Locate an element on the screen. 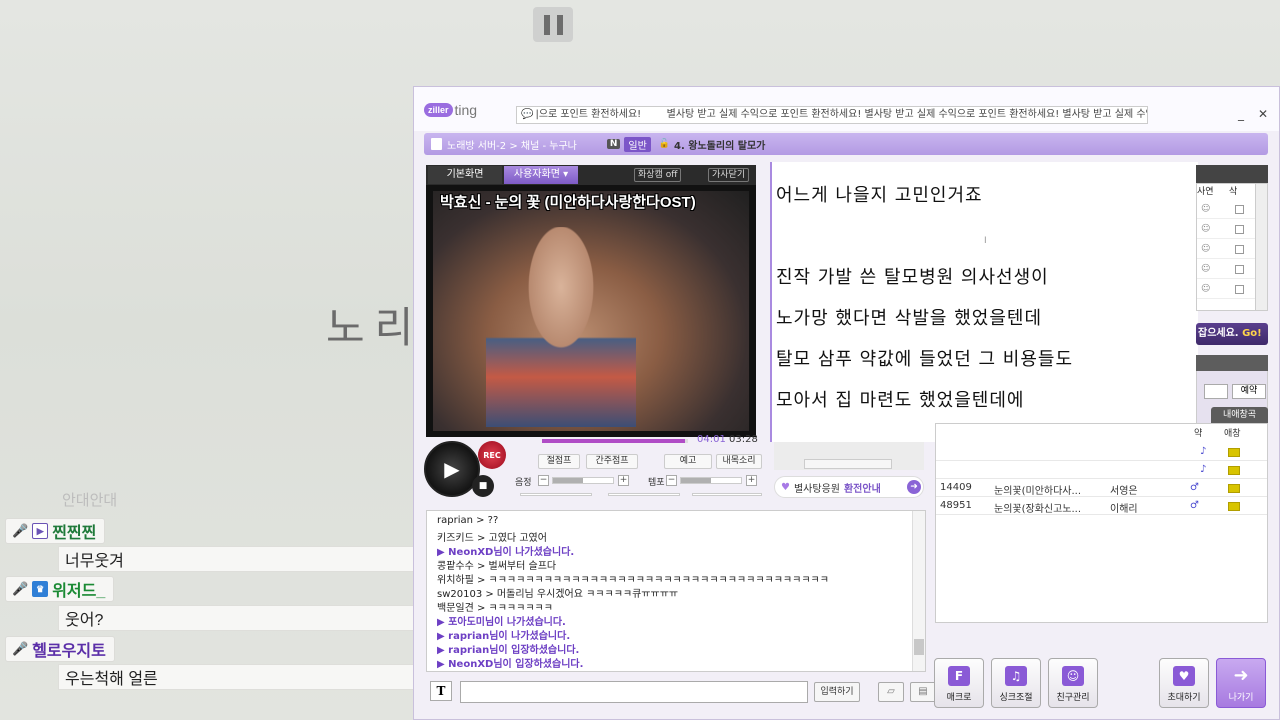  go-banner: 잡으세요. Go! is located at coordinates (1232, 334).